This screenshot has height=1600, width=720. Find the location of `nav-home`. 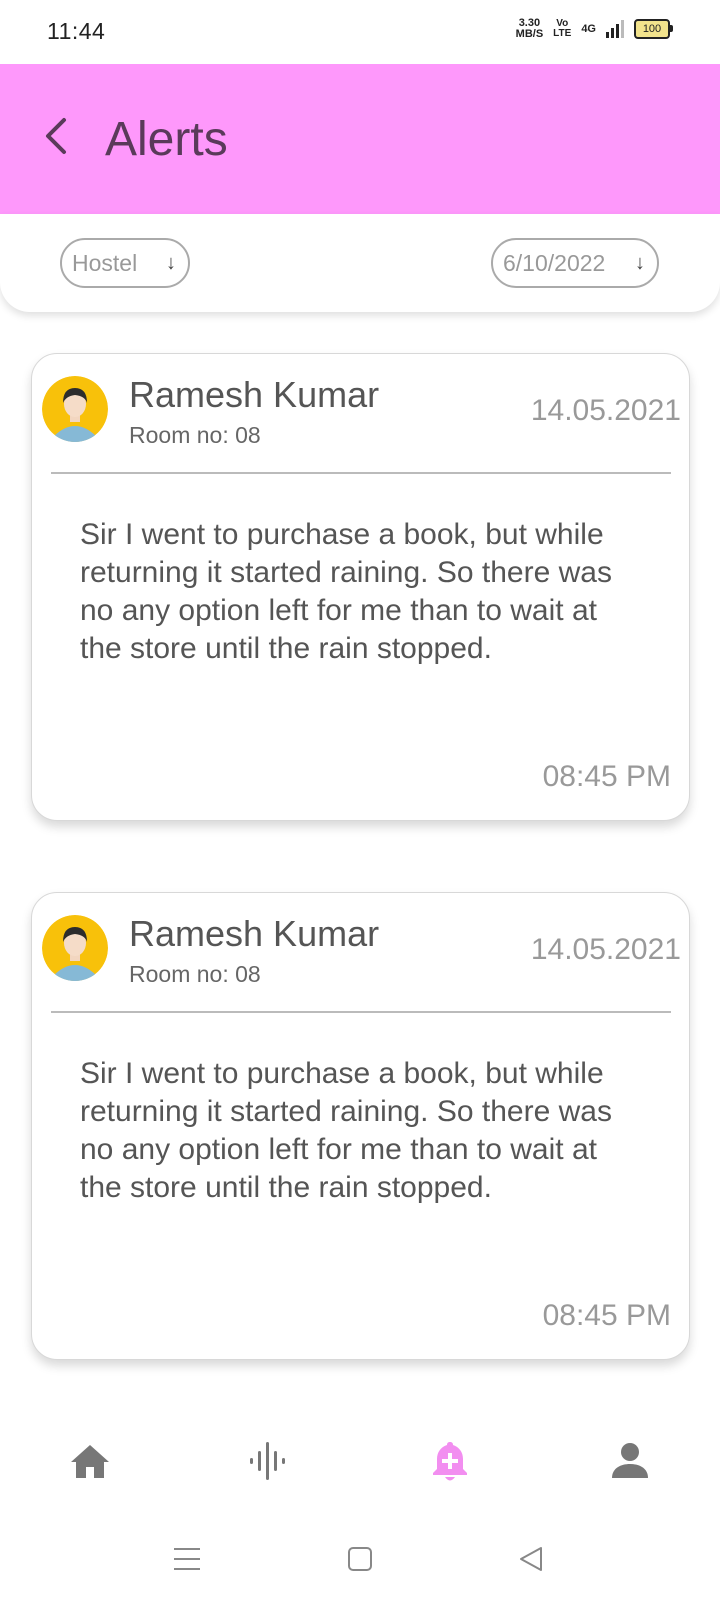

nav-home is located at coordinates (90, 1461).